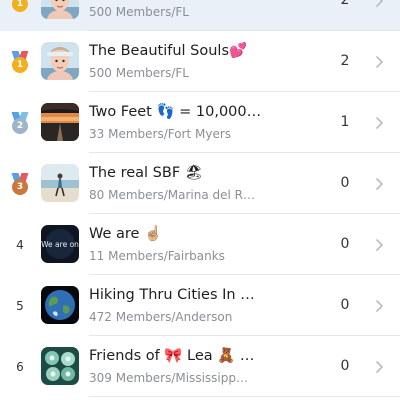 Image resolution: width=400 pixels, height=400 pixels. Describe the element at coordinates (146, 173) in the screenshot. I see `group-name: The real SBF 🏖` at that location.